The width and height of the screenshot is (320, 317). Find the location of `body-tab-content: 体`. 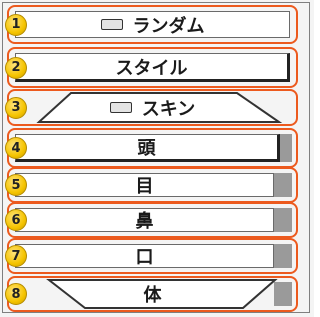

body-tab-content: 体 is located at coordinates (152, 294).